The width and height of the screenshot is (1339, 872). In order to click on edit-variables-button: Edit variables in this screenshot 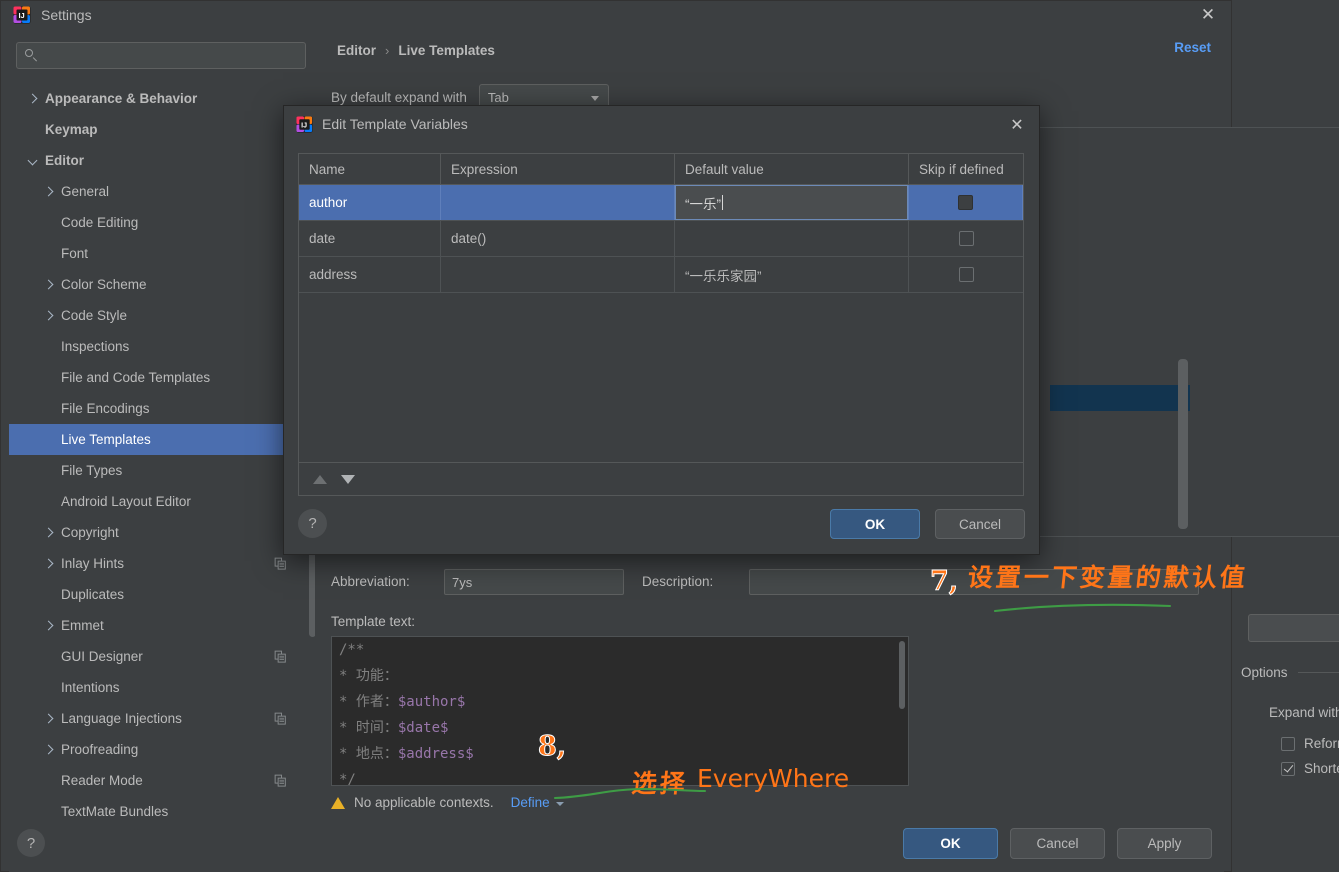, I will do `click(1293, 628)`.